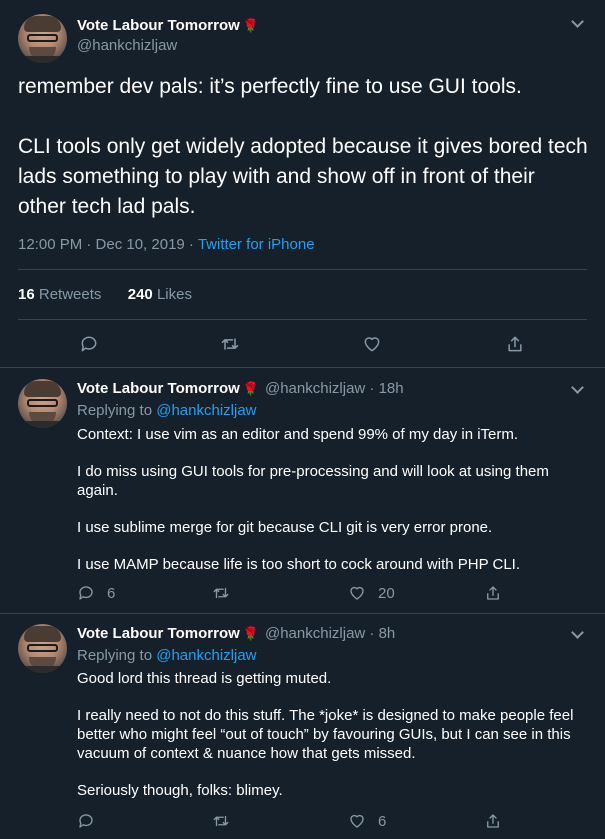 The image size is (605, 839). What do you see at coordinates (302, 345) in the screenshot?
I see `tweet-actions` at bounding box center [302, 345].